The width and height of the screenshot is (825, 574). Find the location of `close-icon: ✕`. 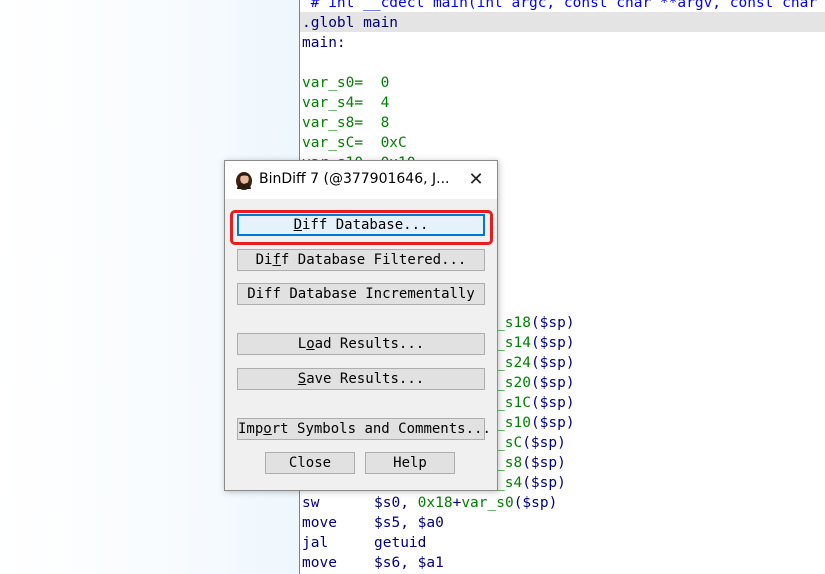

close-icon: ✕ is located at coordinates (476, 180).